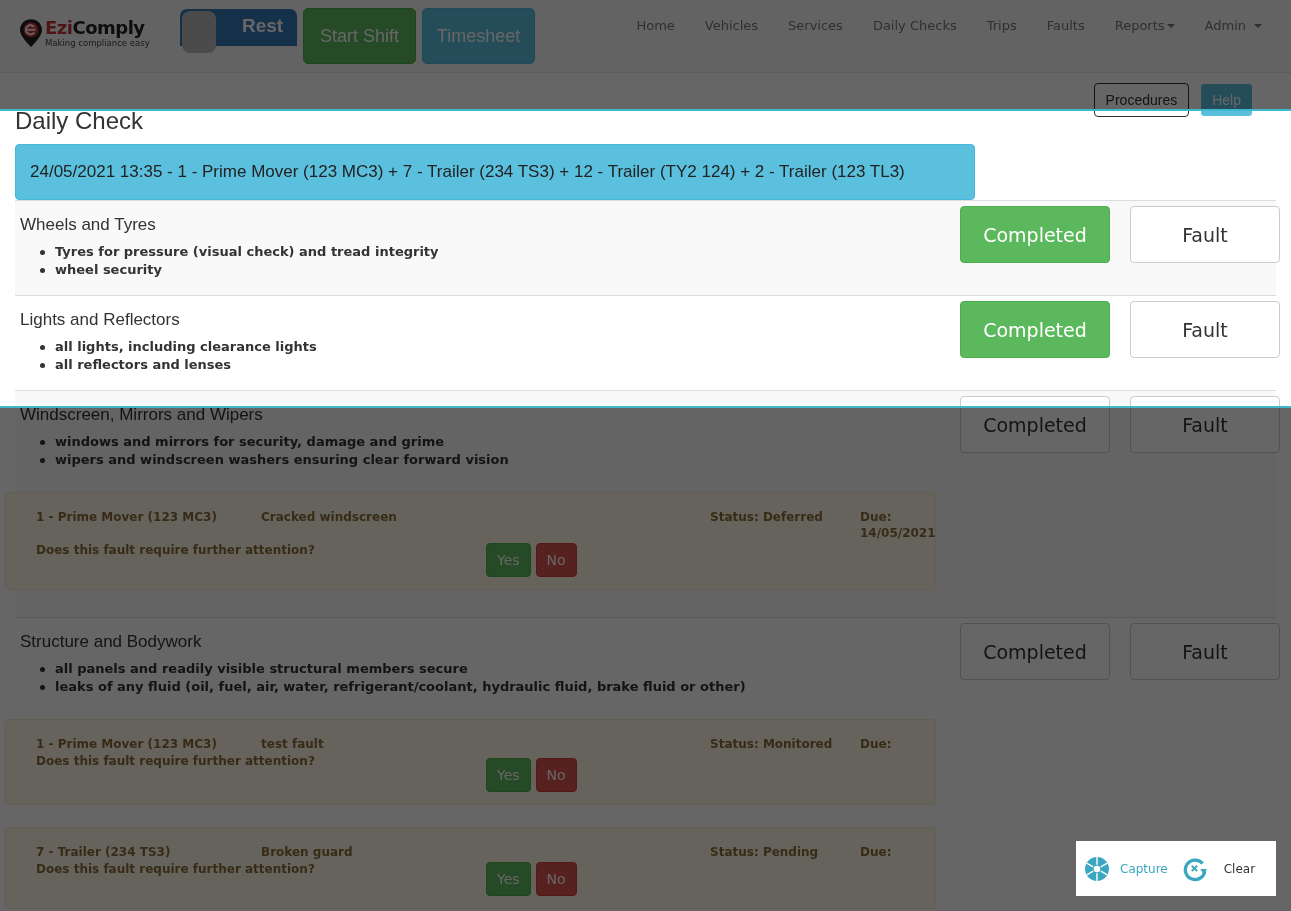 The width and height of the screenshot is (1291, 911). What do you see at coordinates (142, 415) in the screenshot?
I see `check-title: Windscreen, Mirrors and Wipers` at bounding box center [142, 415].